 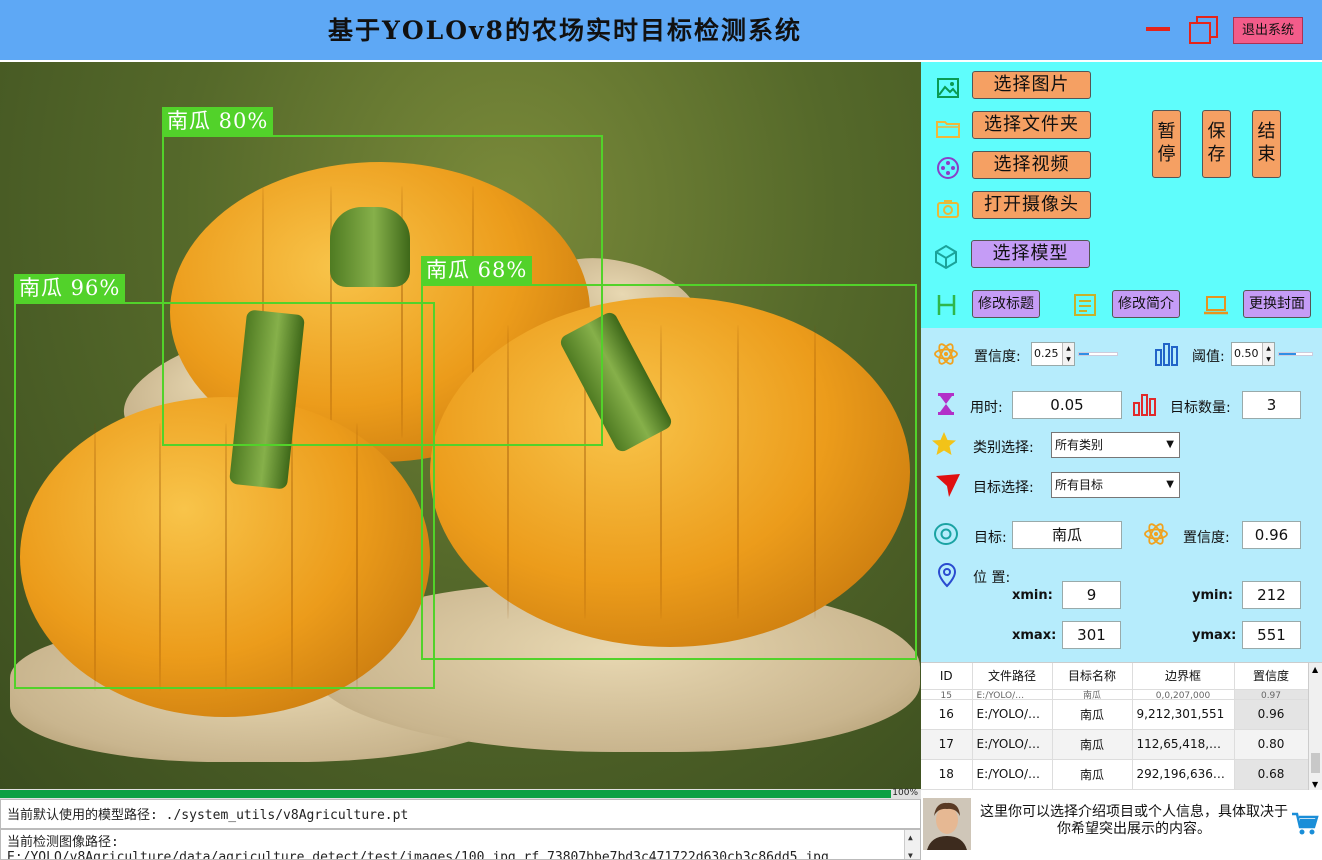 I want to click on ymax-value-field: 551, so click(x=1271, y=635).